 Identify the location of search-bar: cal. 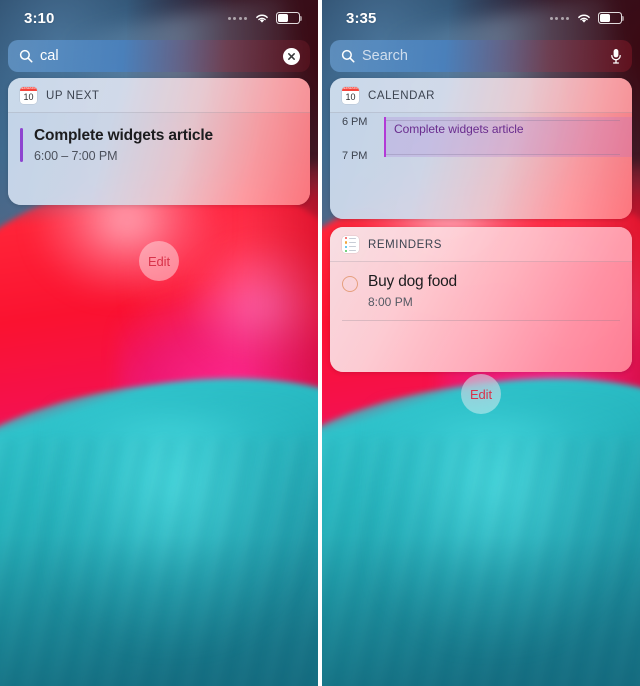
(159, 56).